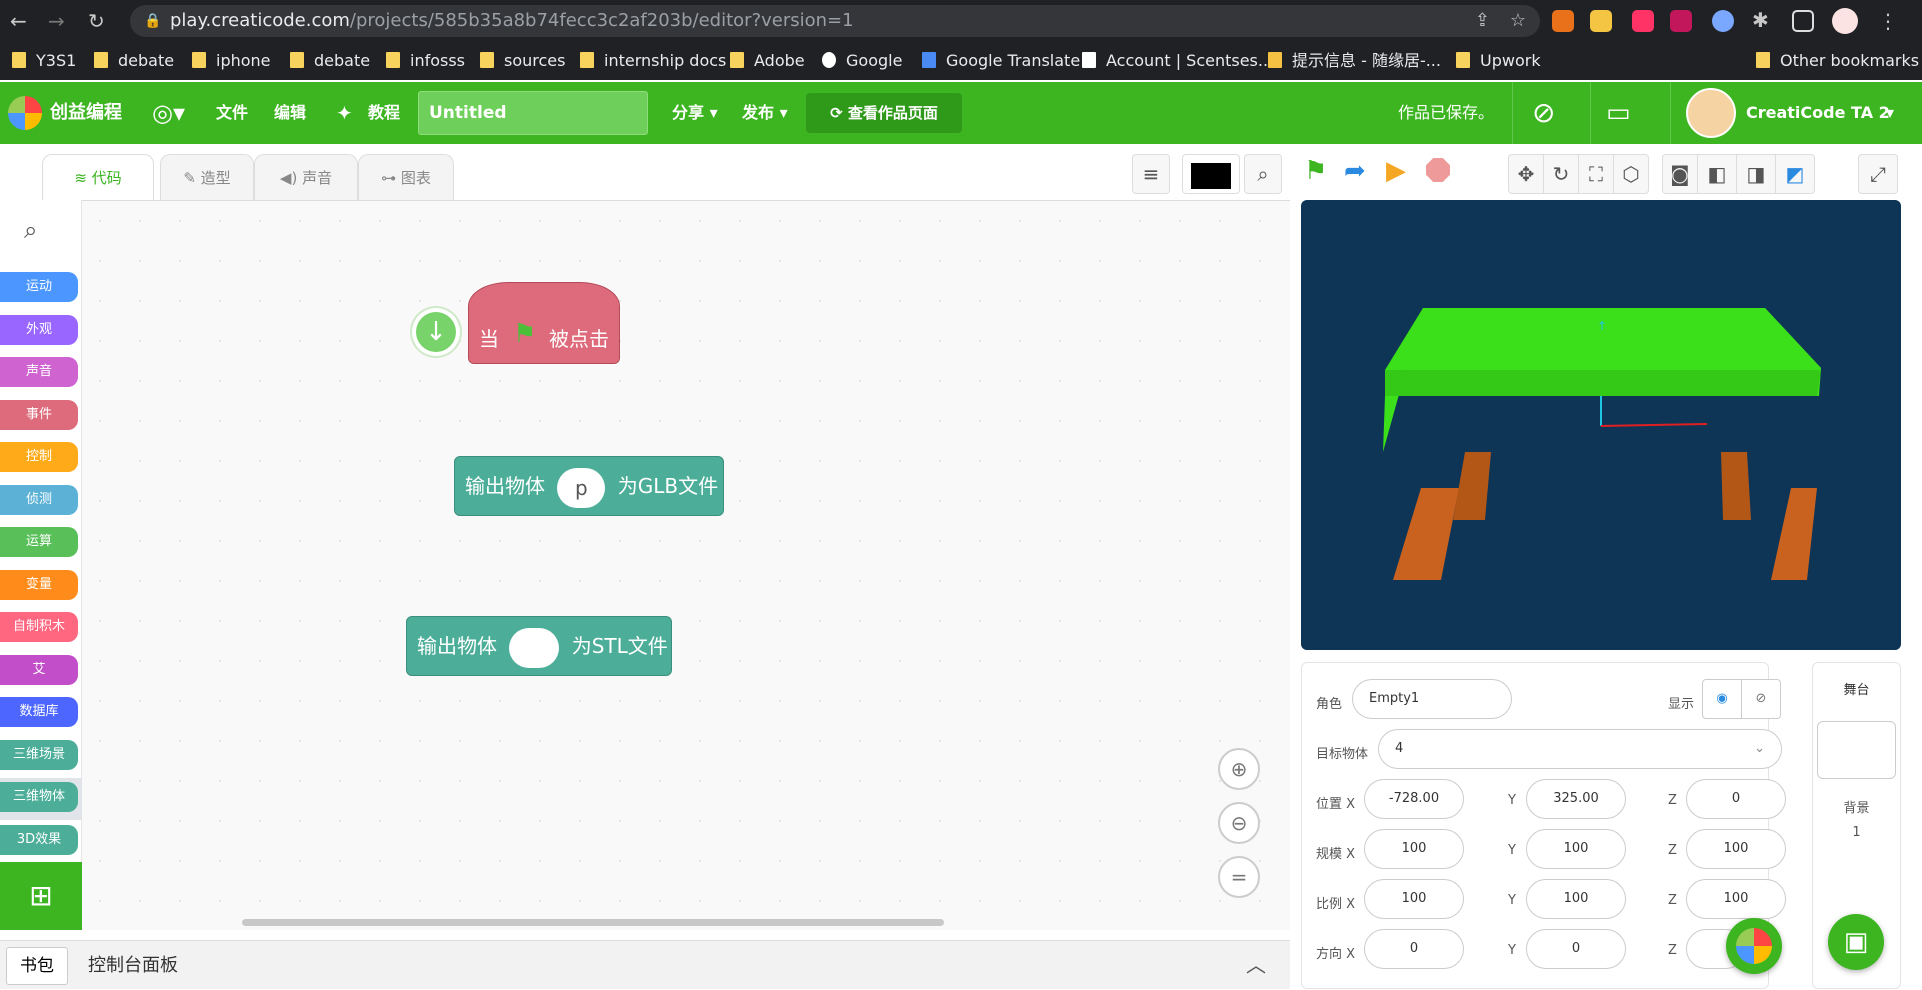  What do you see at coordinates (39, 627) in the screenshot?
I see `category-my-blocks: 自制积木` at bounding box center [39, 627].